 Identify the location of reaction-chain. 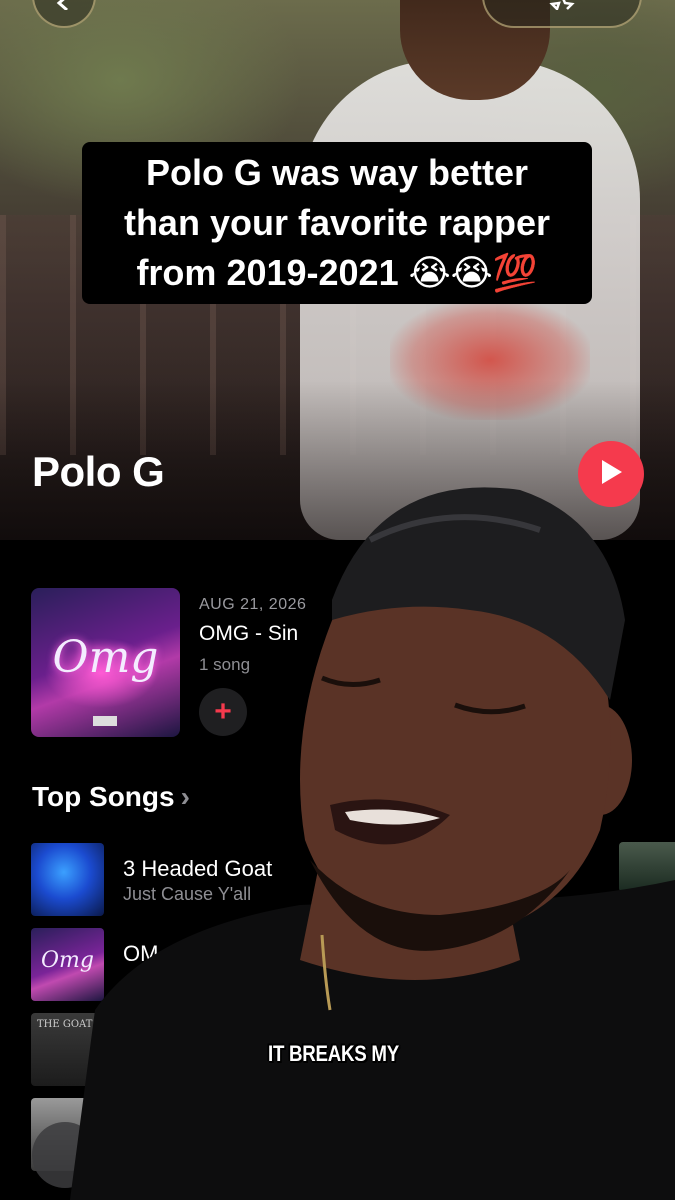
(326, 972).